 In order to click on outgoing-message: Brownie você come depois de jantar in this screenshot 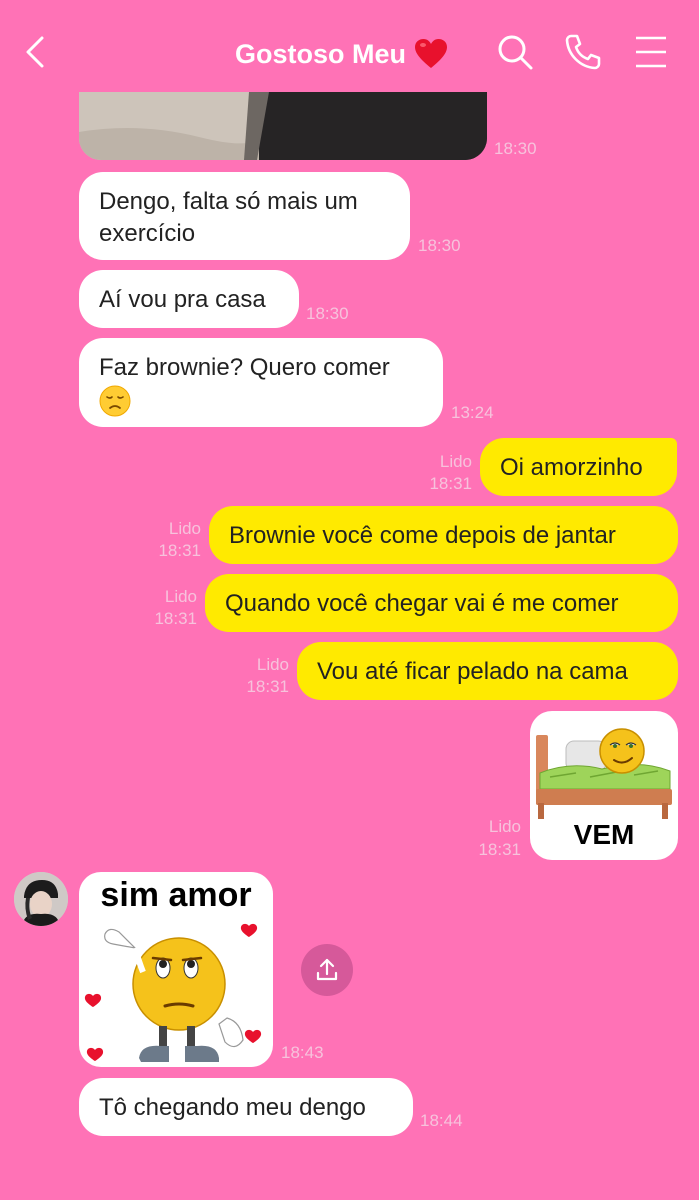, I will do `click(443, 535)`.